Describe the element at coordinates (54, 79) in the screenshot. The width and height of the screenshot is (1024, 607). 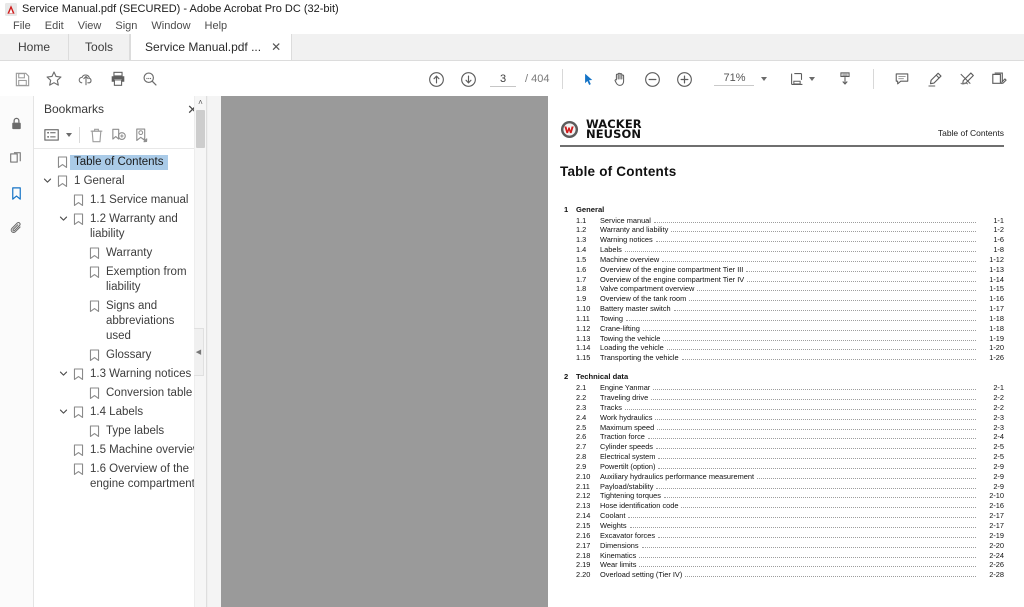
I see `star-icon` at that location.